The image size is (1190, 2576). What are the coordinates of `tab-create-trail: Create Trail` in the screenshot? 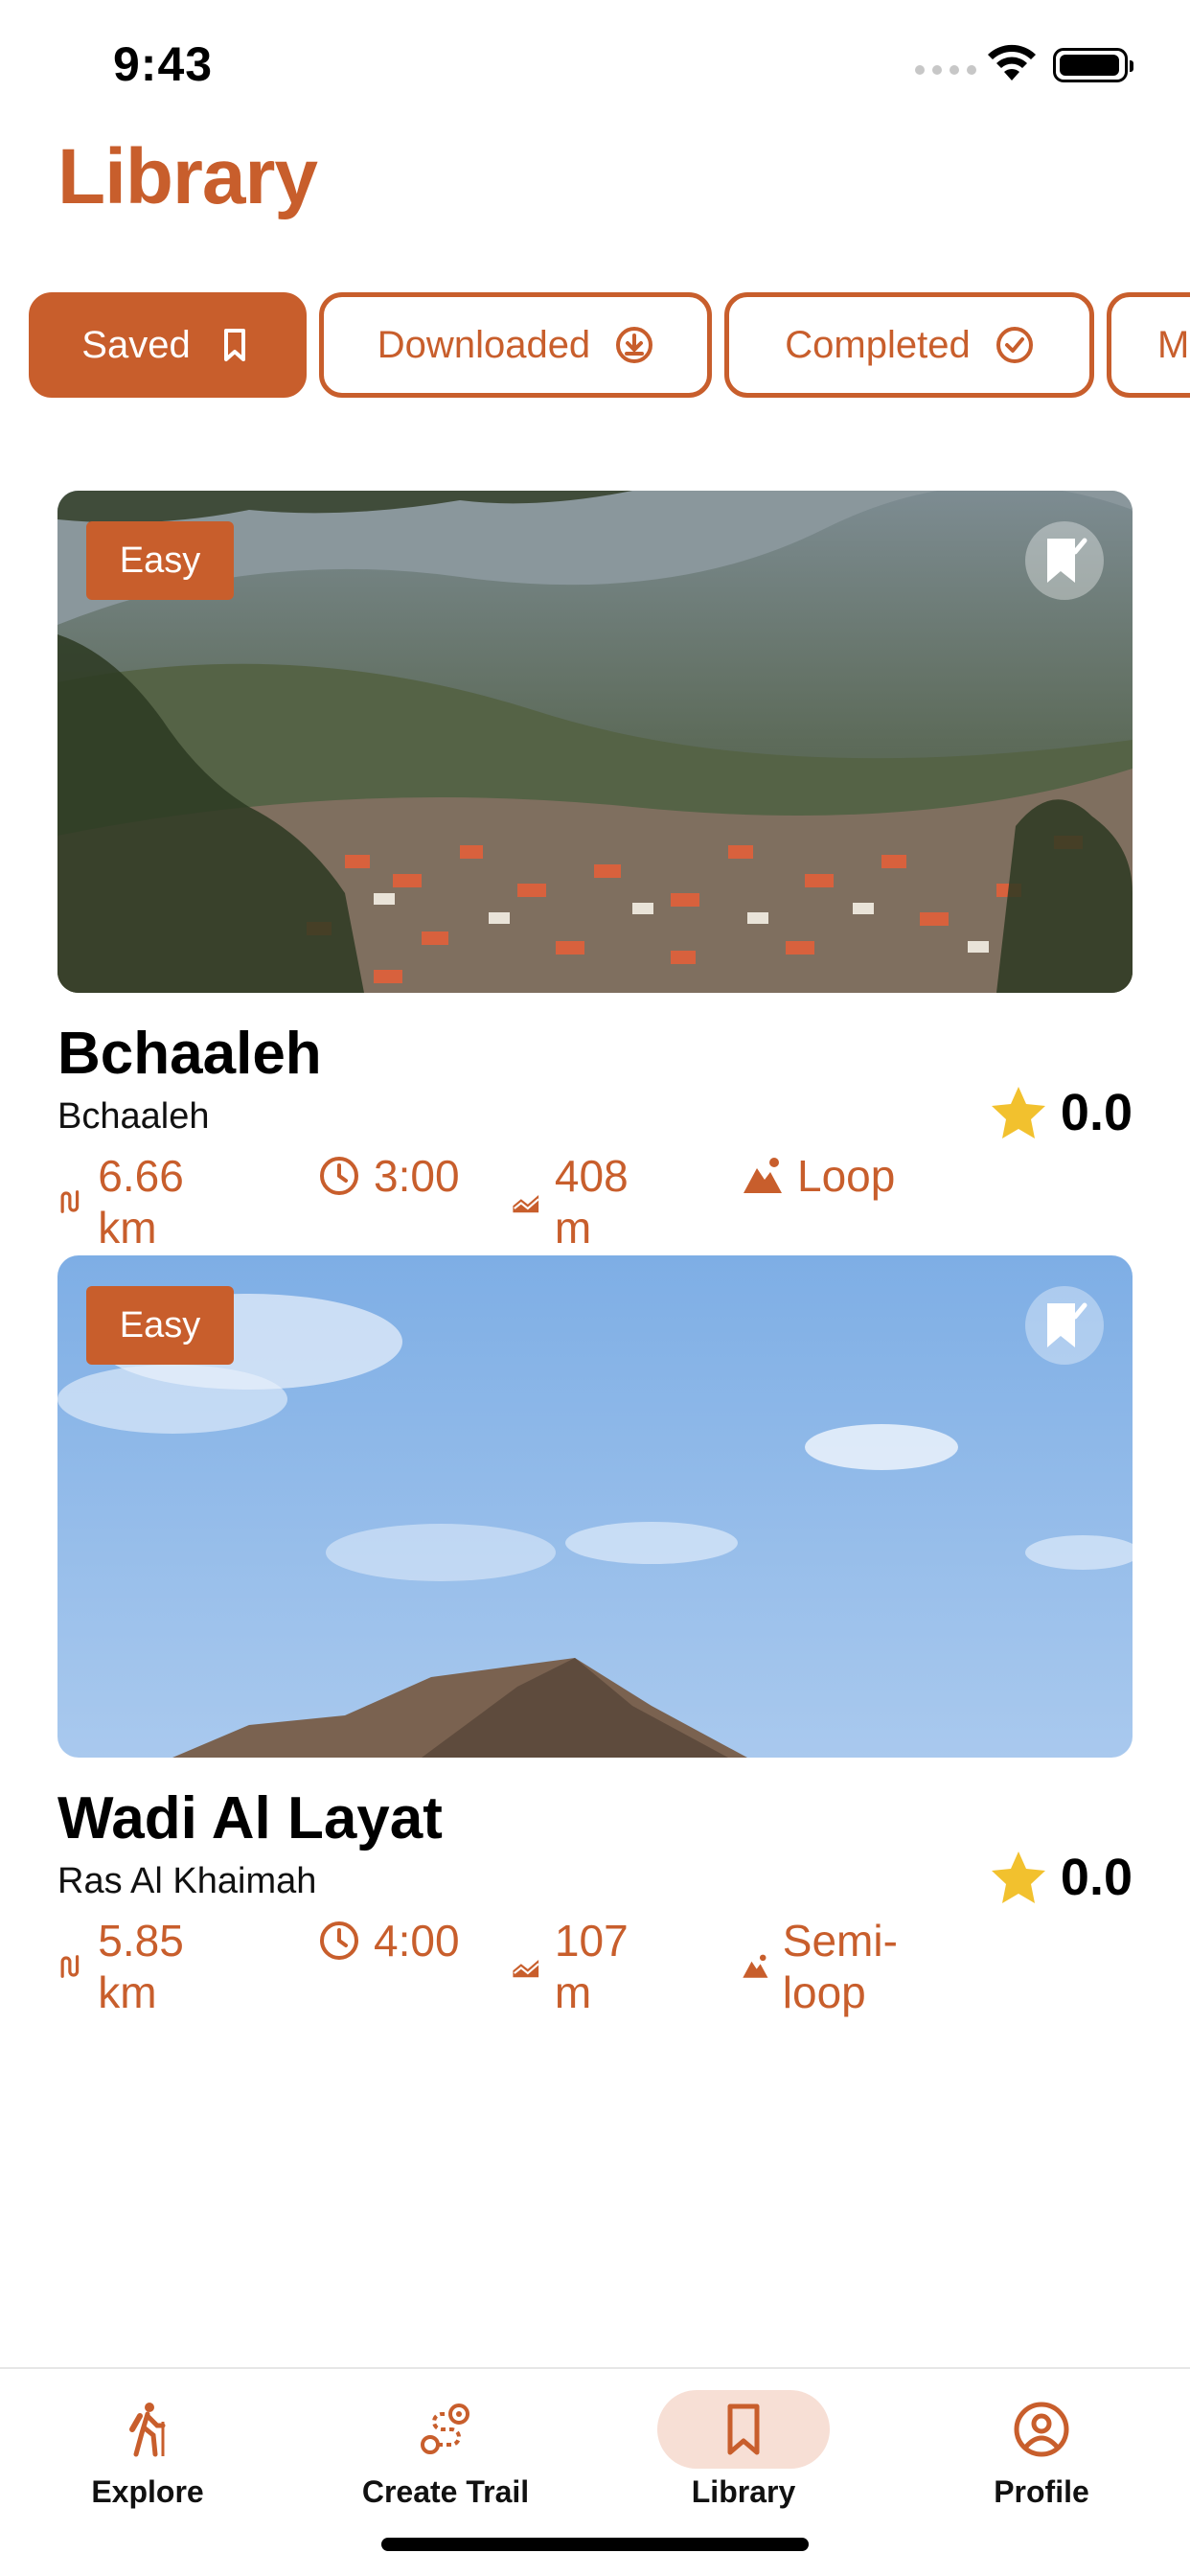 It's located at (445, 2462).